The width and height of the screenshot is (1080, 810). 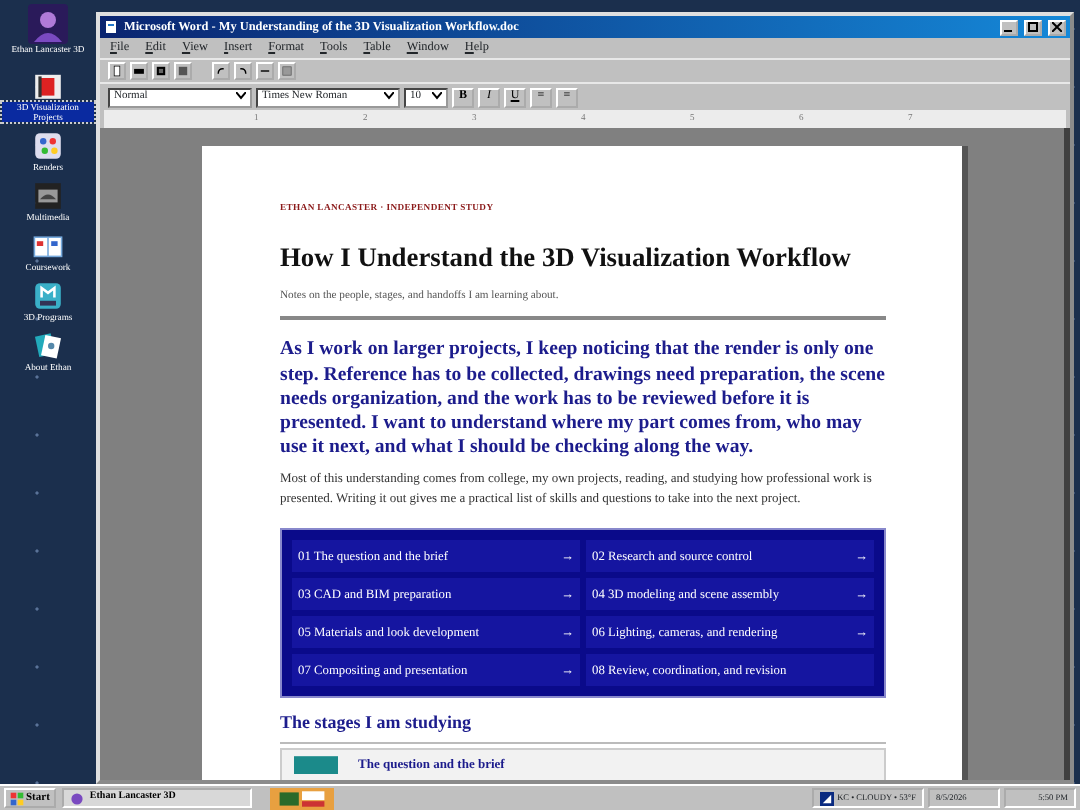 I want to click on maximize-button, so click(x=1033, y=27).